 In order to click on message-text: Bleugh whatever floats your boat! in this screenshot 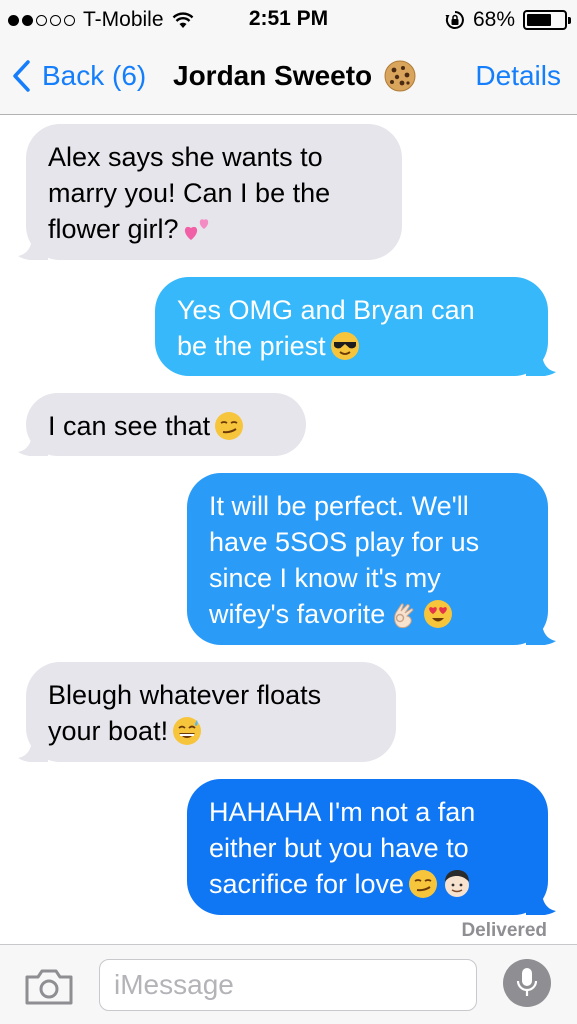, I will do `click(185, 713)`.